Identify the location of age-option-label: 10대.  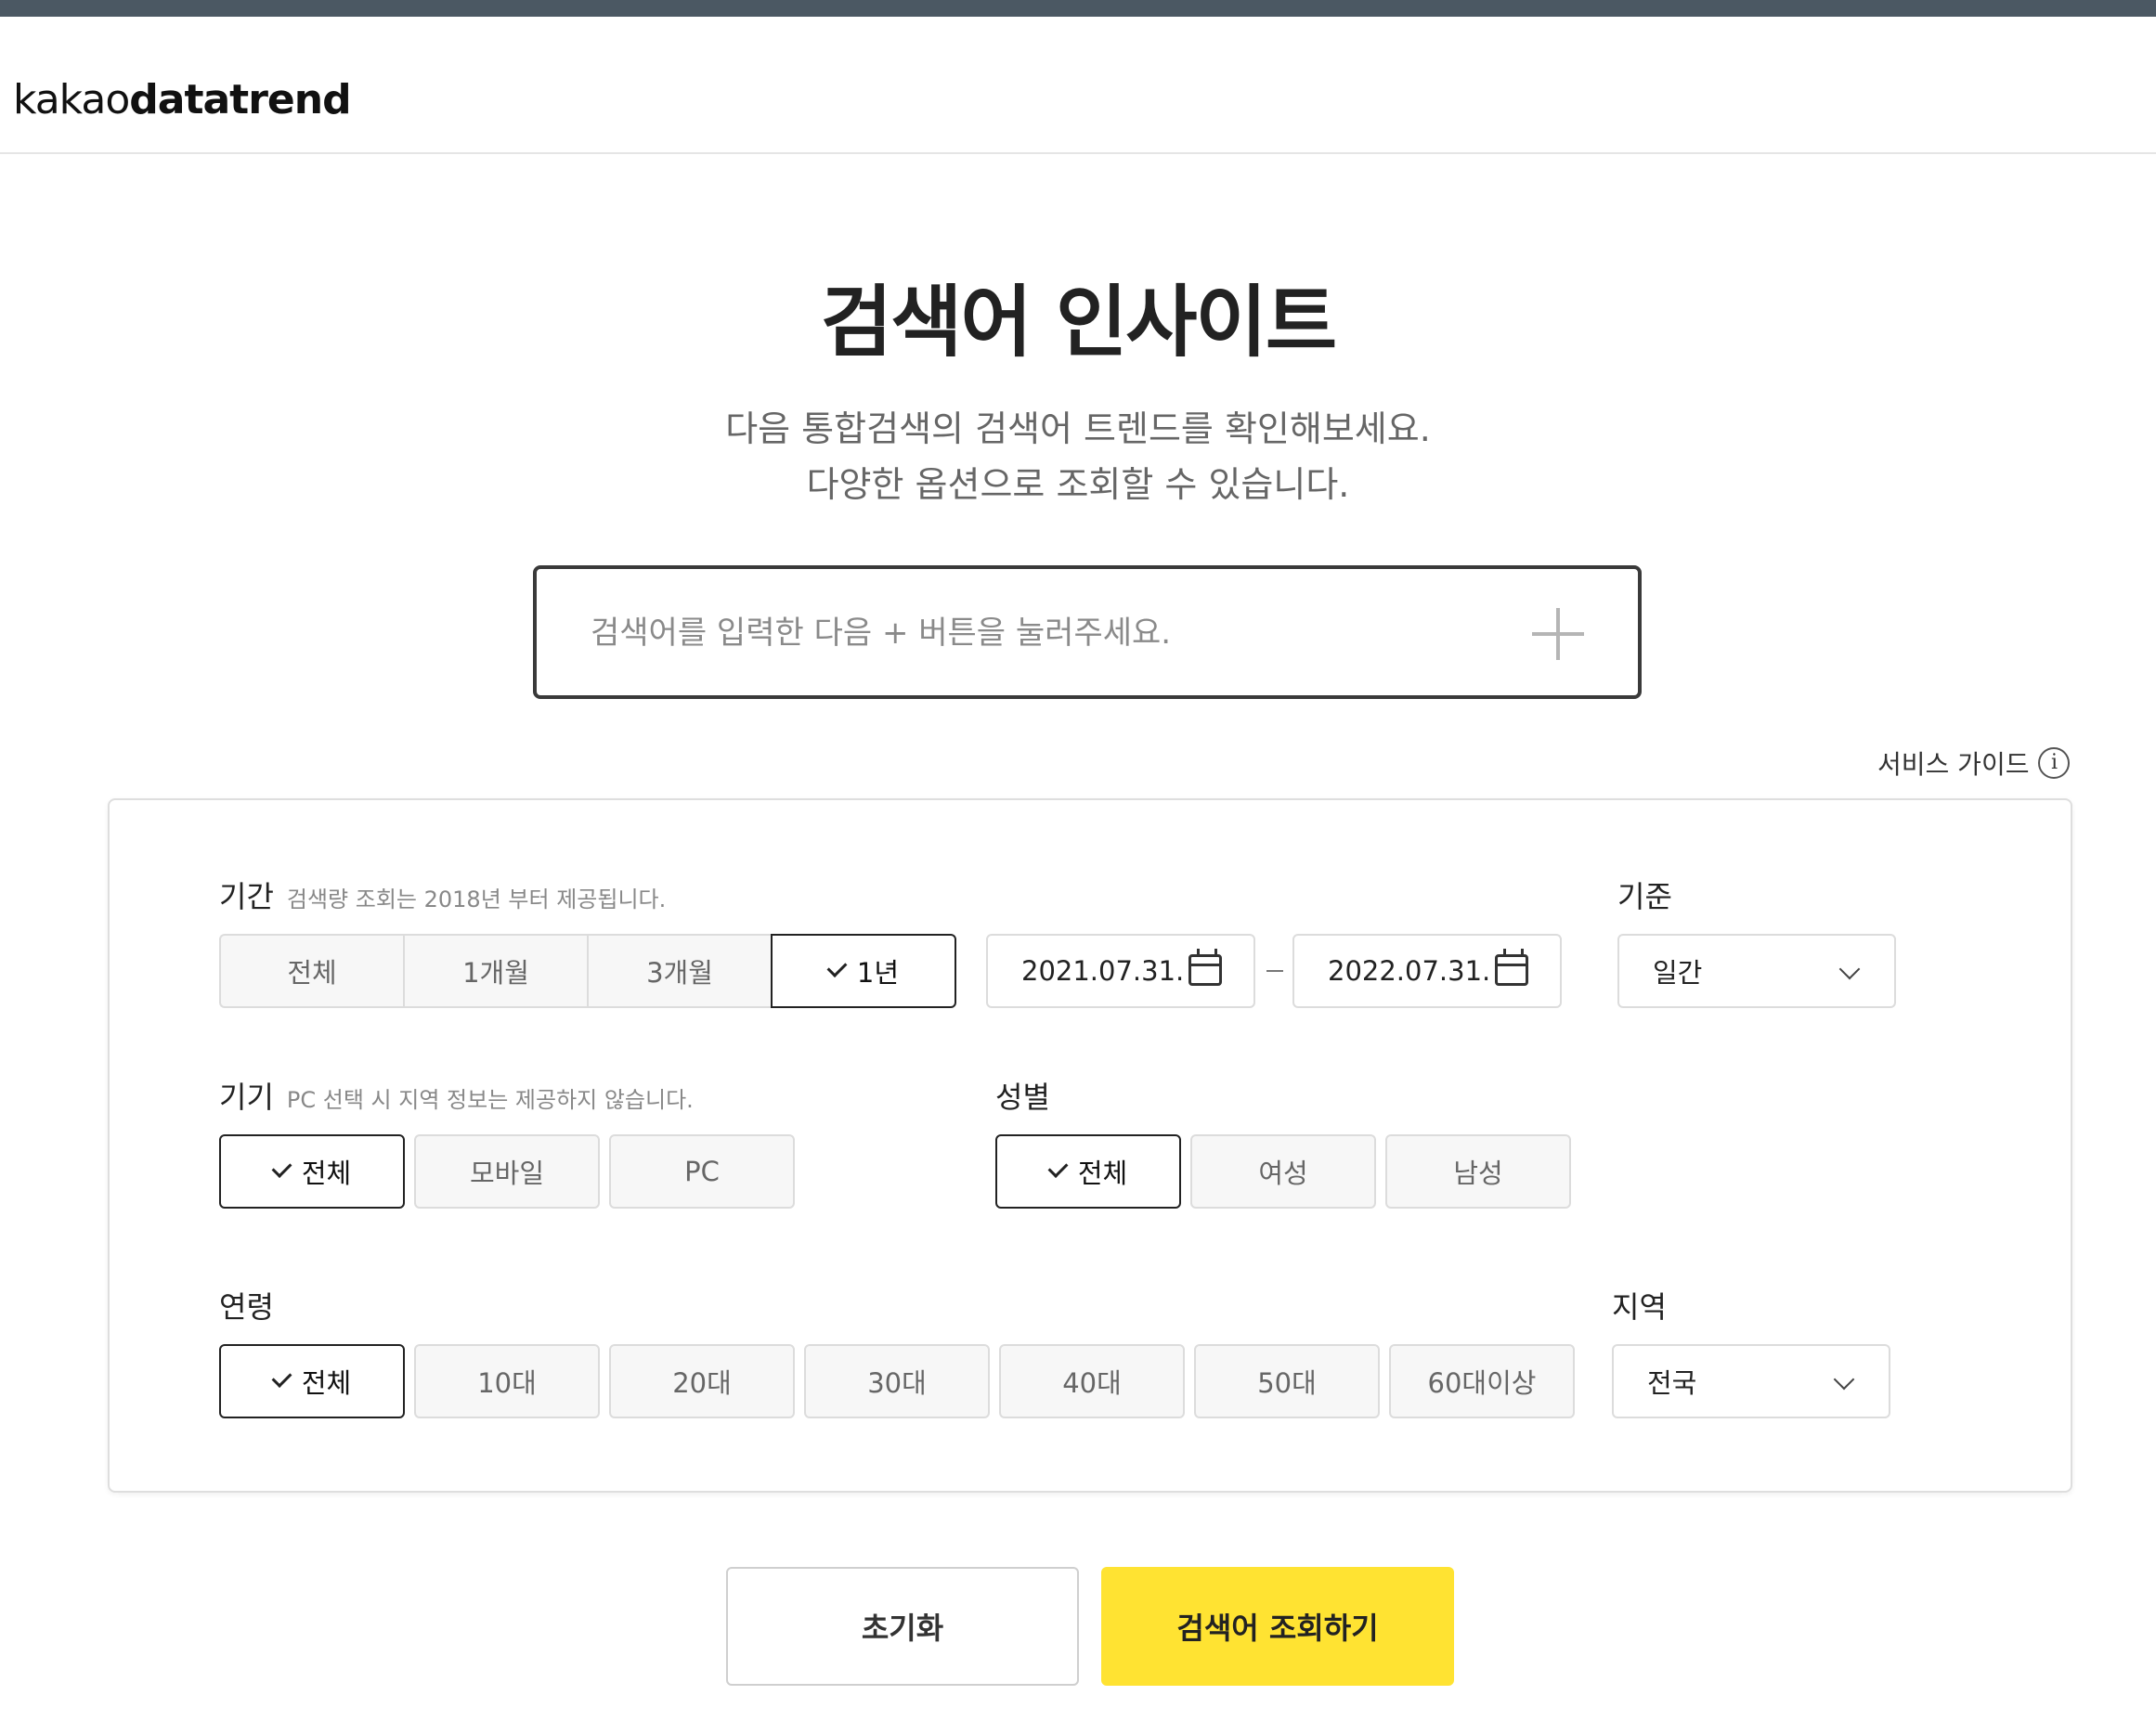
(507, 1383).